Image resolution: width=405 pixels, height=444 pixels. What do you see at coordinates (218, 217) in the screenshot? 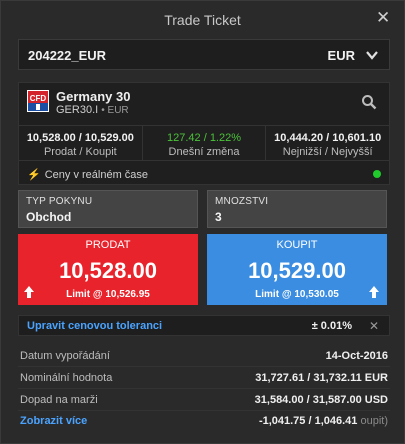
I see `quantity-value: 3` at bounding box center [218, 217].